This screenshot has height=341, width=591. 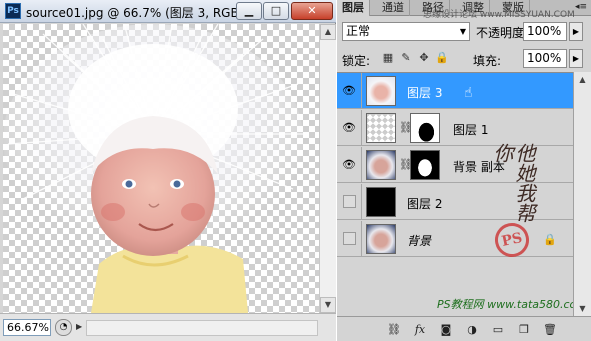 What do you see at coordinates (406, 58) in the screenshot?
I see `lock-paint-brush-icon: ✎` at bounding box center [406, 58].